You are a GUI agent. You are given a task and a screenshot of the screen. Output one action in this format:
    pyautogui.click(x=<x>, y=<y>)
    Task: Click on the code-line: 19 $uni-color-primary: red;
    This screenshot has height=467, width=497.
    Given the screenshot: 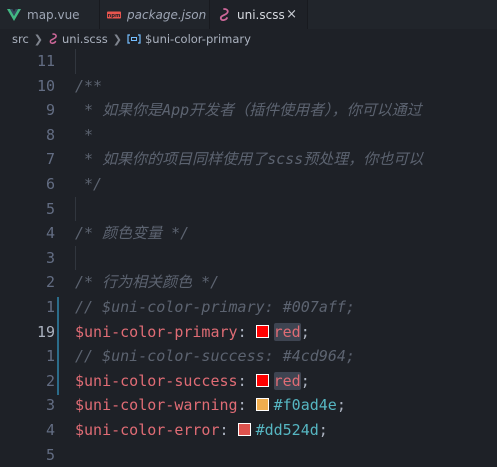 What is the action you would take?
    pyautogui.click(x=248, y=332)
    